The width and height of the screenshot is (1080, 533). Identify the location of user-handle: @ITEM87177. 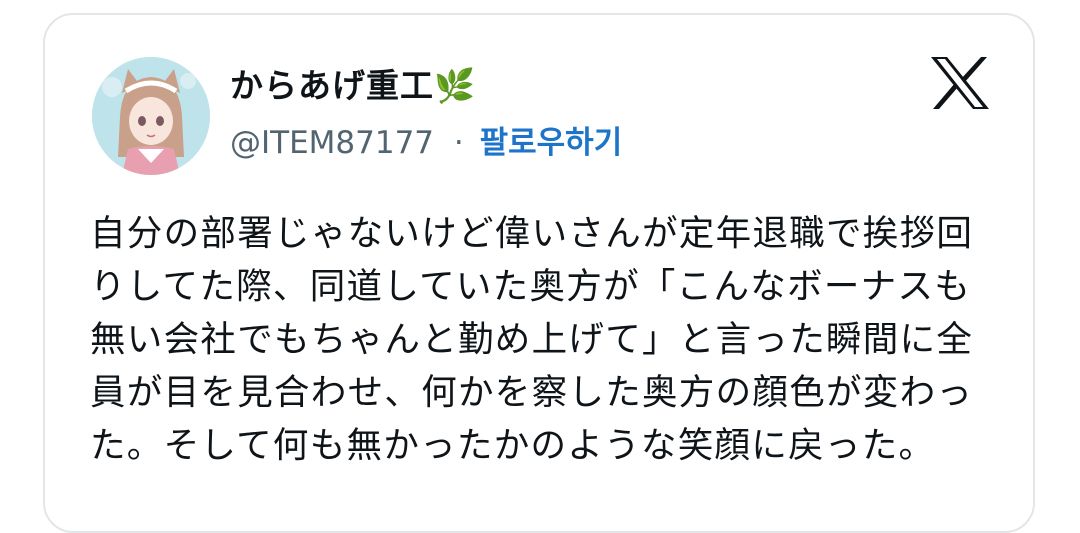
(332, 143).